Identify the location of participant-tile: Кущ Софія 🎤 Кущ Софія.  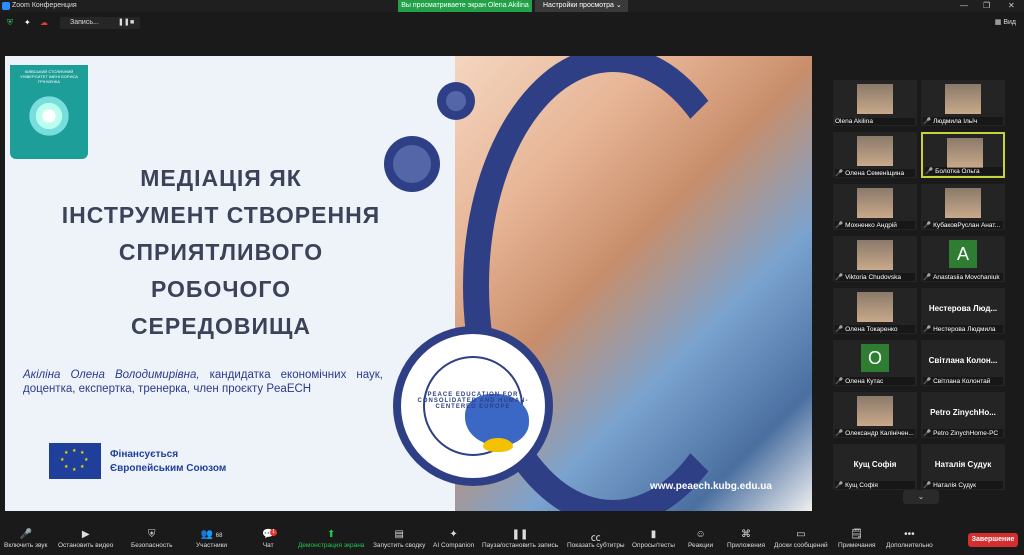
(875, 467).